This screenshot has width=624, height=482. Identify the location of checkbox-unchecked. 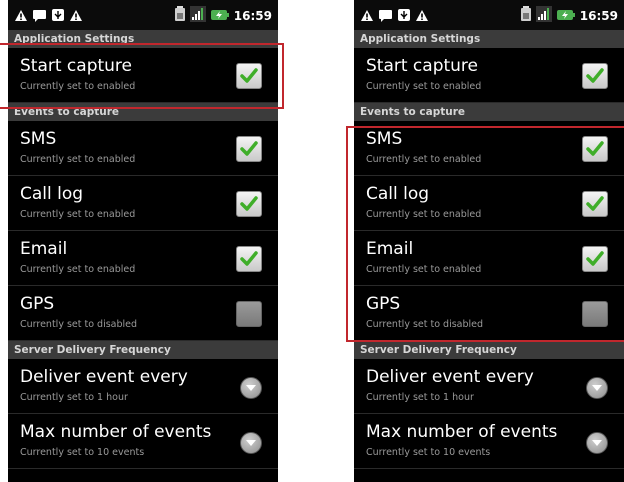
(249, 314).